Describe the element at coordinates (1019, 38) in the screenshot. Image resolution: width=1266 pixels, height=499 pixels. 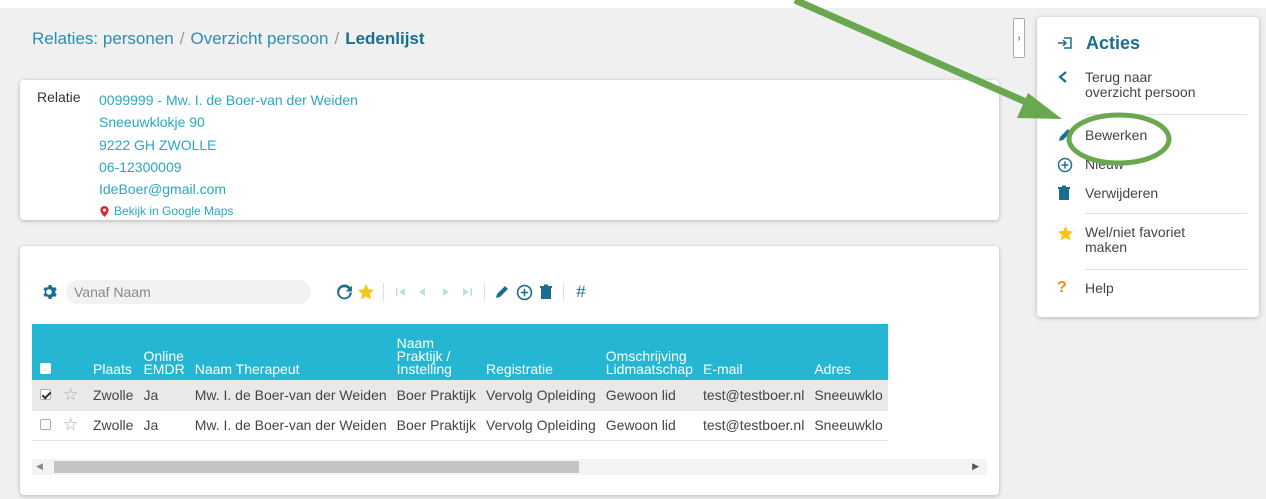
I see `collapse-panel-button: ›` at that location.